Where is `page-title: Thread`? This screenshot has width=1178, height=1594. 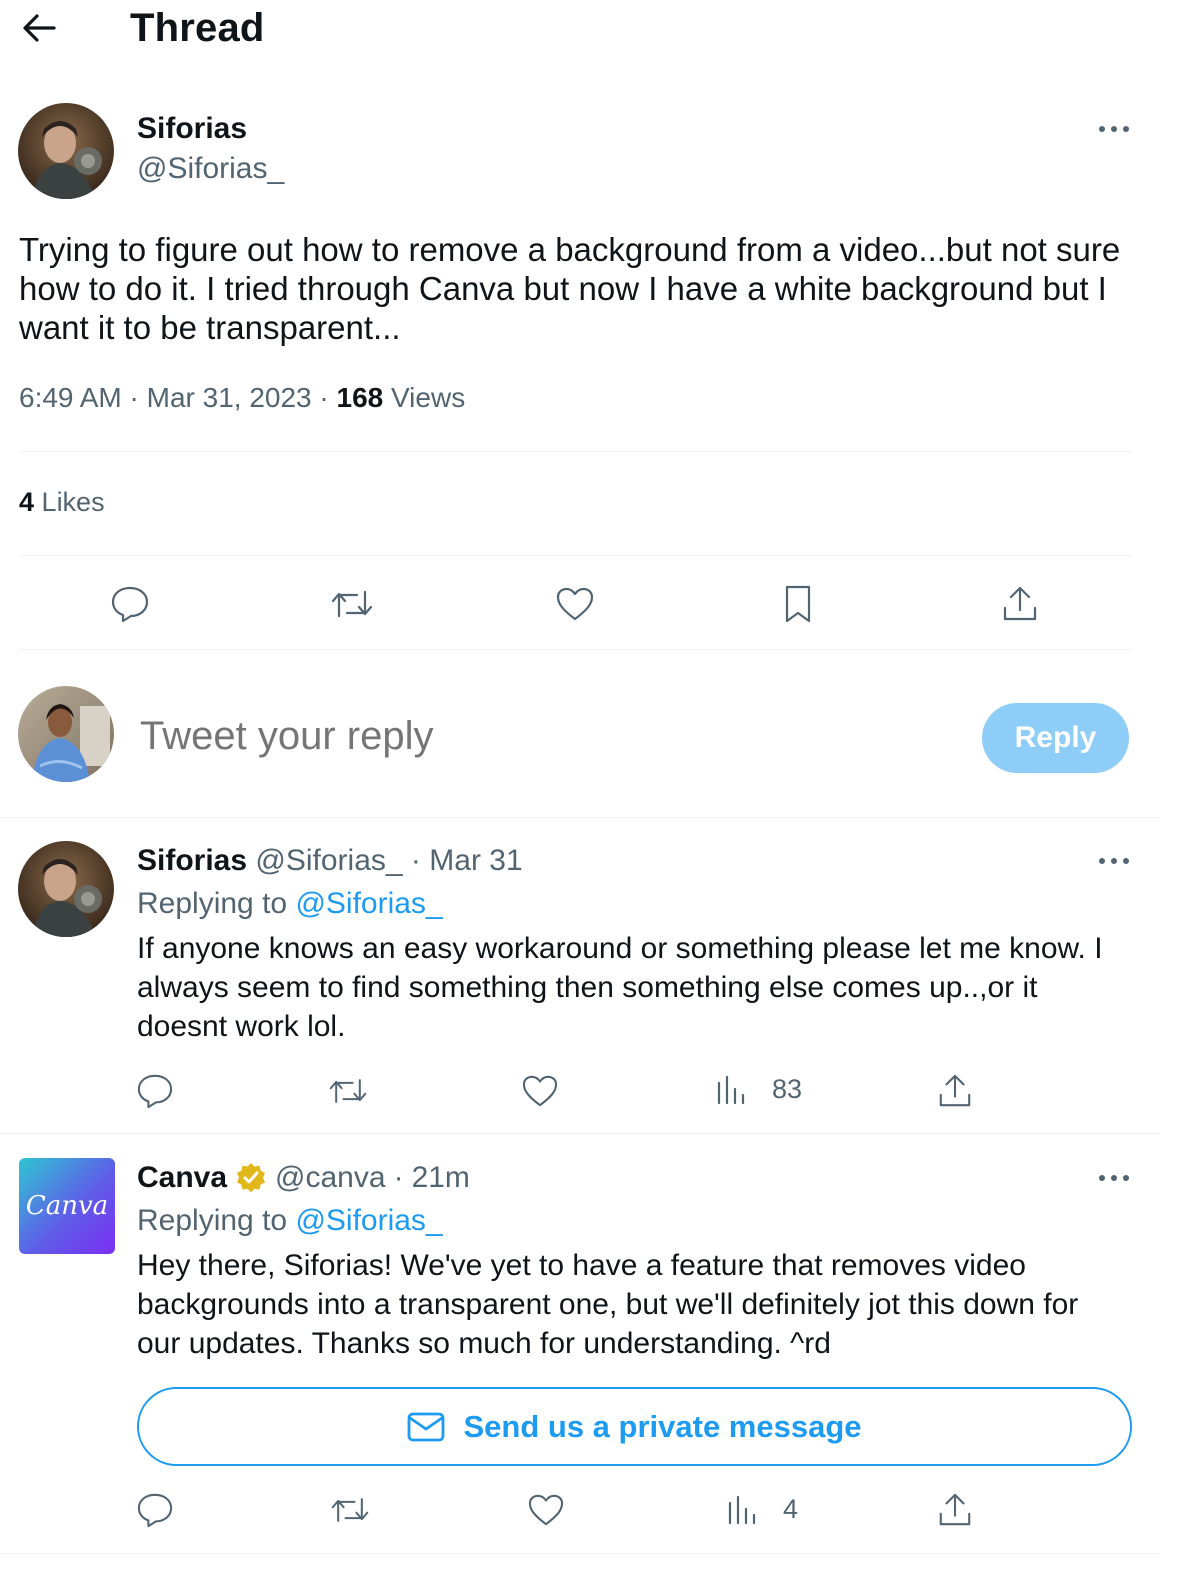 page-title: Thread is located at coordinates (197, 28).